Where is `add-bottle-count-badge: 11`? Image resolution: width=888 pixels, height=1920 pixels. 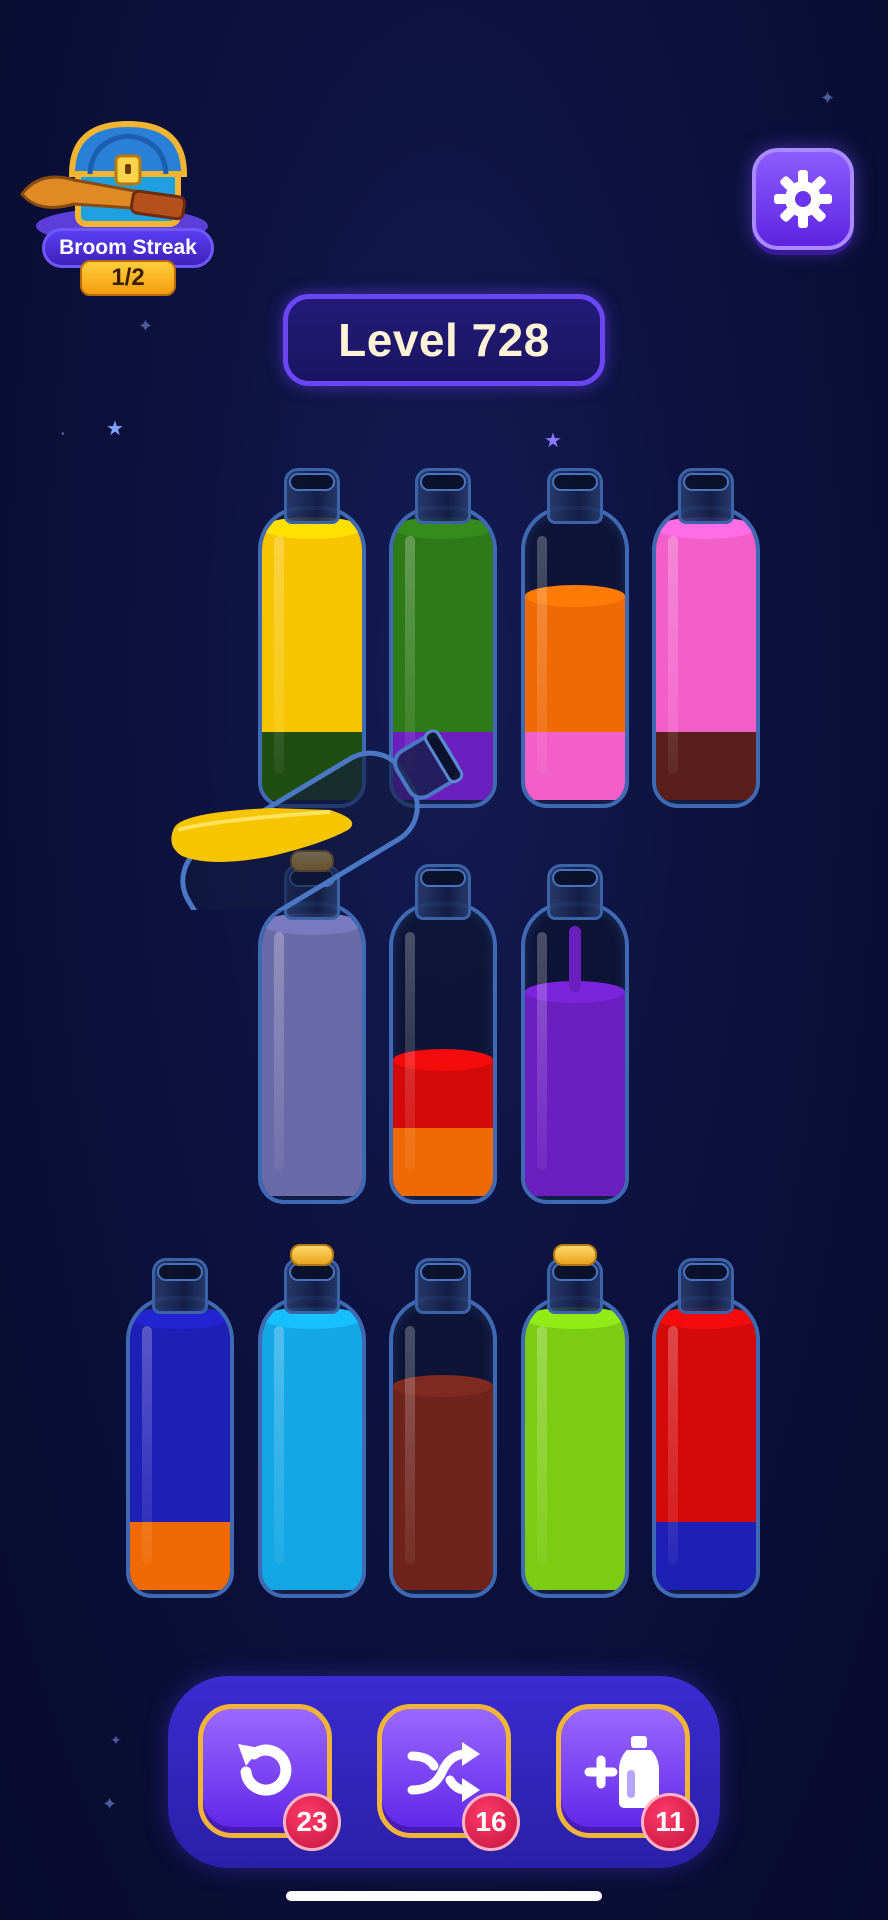 add-bottle-count-badge: 11 is located at coordinates (670, 1822).